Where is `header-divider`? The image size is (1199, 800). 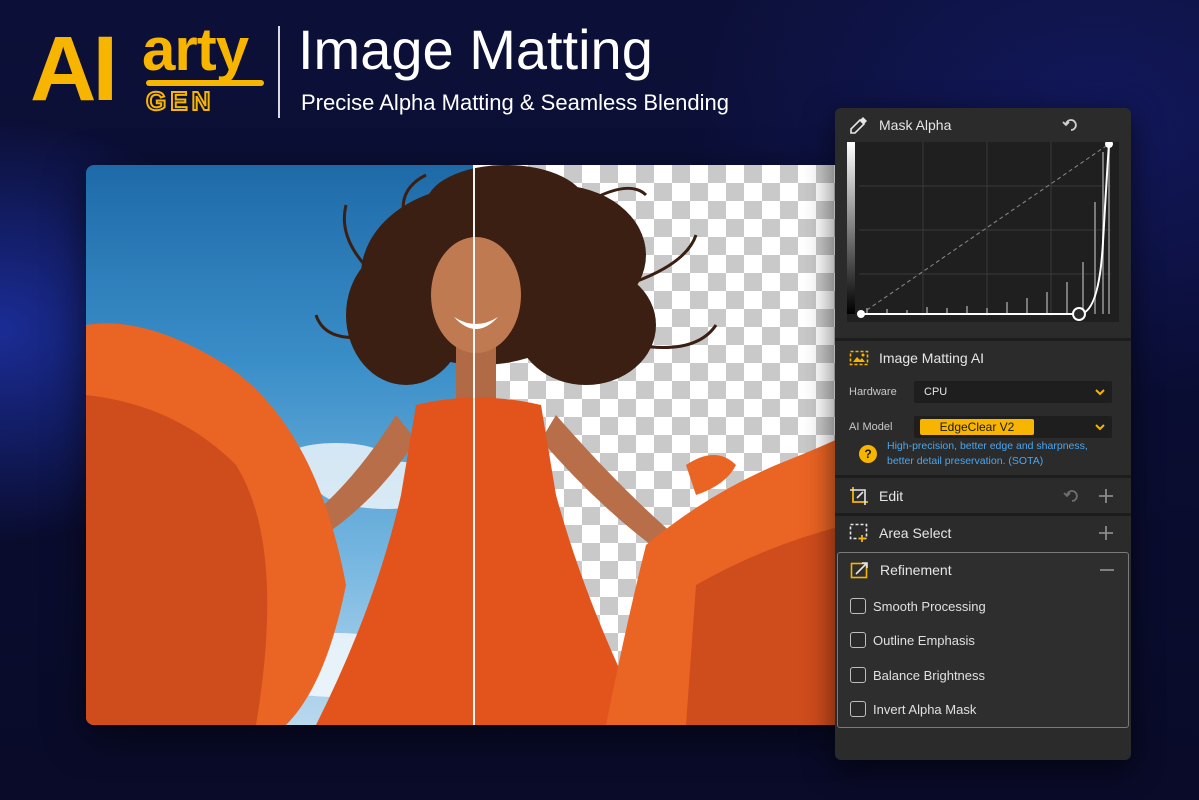 header-divider is located at coordinates (279, 72).